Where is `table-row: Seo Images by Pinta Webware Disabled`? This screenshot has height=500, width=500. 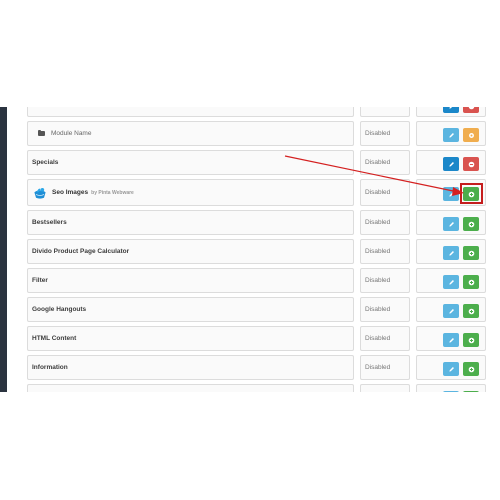 table-row: Seo Images by Pinta Webware Disabled is located at coordinates (261, 192).